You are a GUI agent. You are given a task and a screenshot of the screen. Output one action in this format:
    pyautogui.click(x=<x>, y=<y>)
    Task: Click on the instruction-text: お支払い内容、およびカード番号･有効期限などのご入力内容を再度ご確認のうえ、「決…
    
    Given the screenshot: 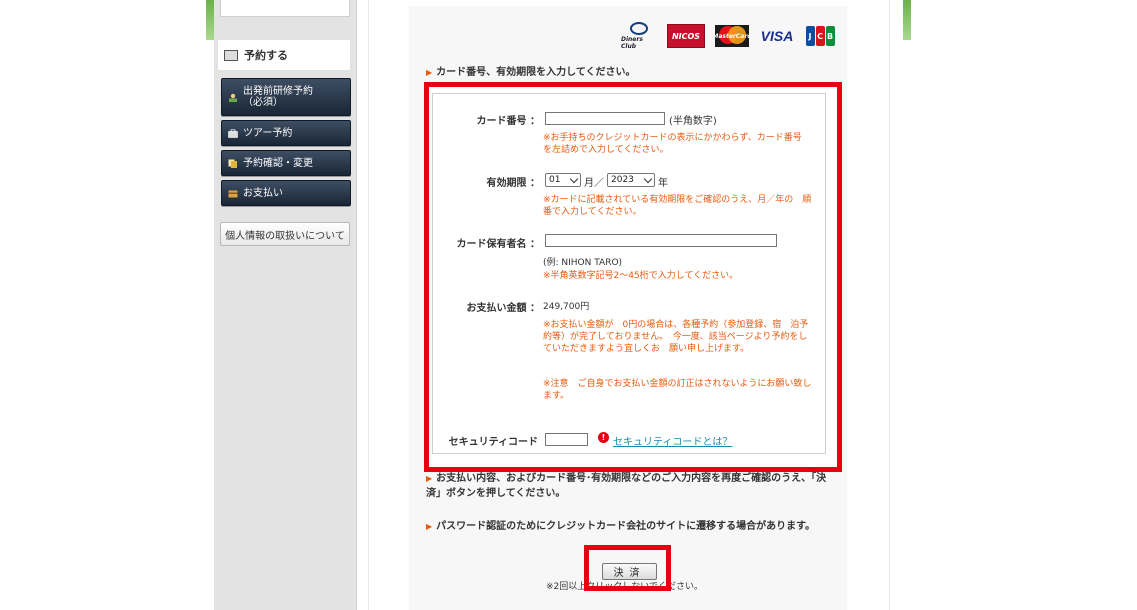 What is the action you would take?
    pyautogui.click(x=626, y=486)
    